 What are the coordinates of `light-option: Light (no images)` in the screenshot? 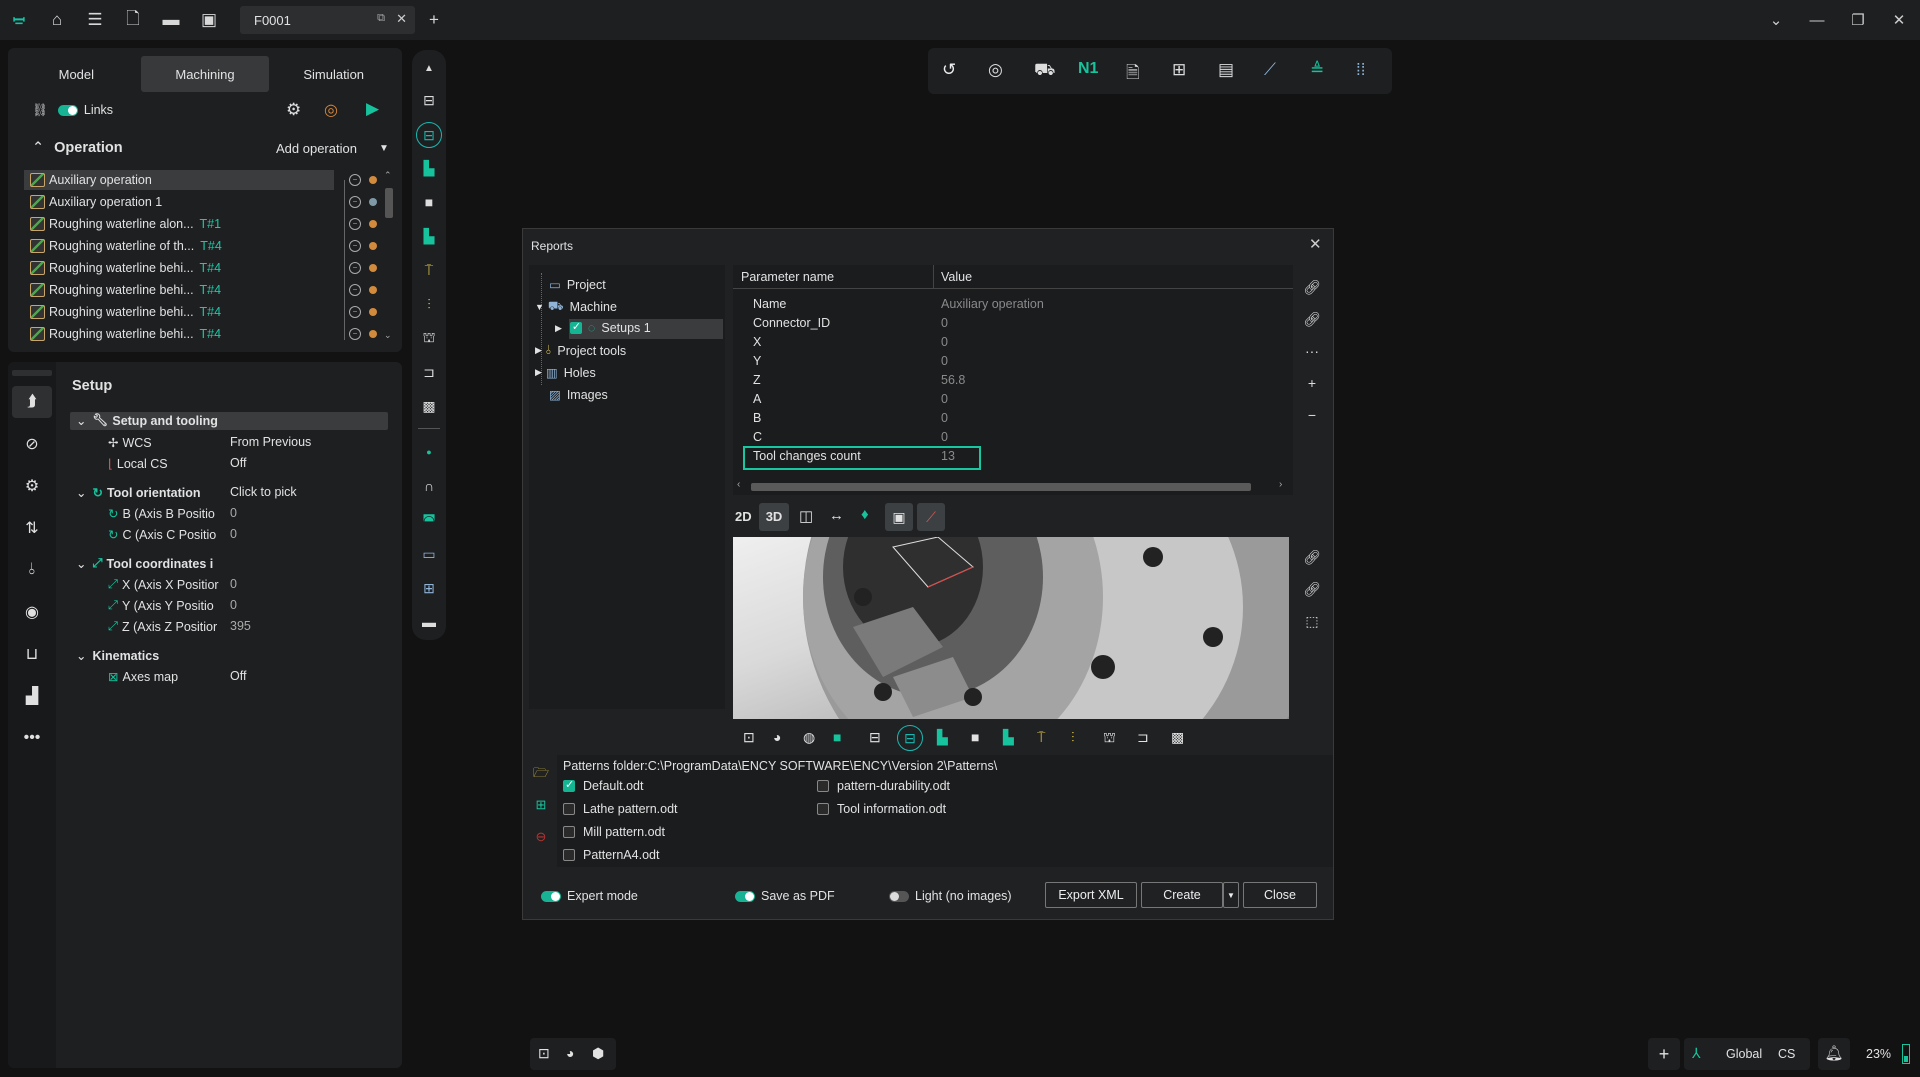 It's located at (950, 896).